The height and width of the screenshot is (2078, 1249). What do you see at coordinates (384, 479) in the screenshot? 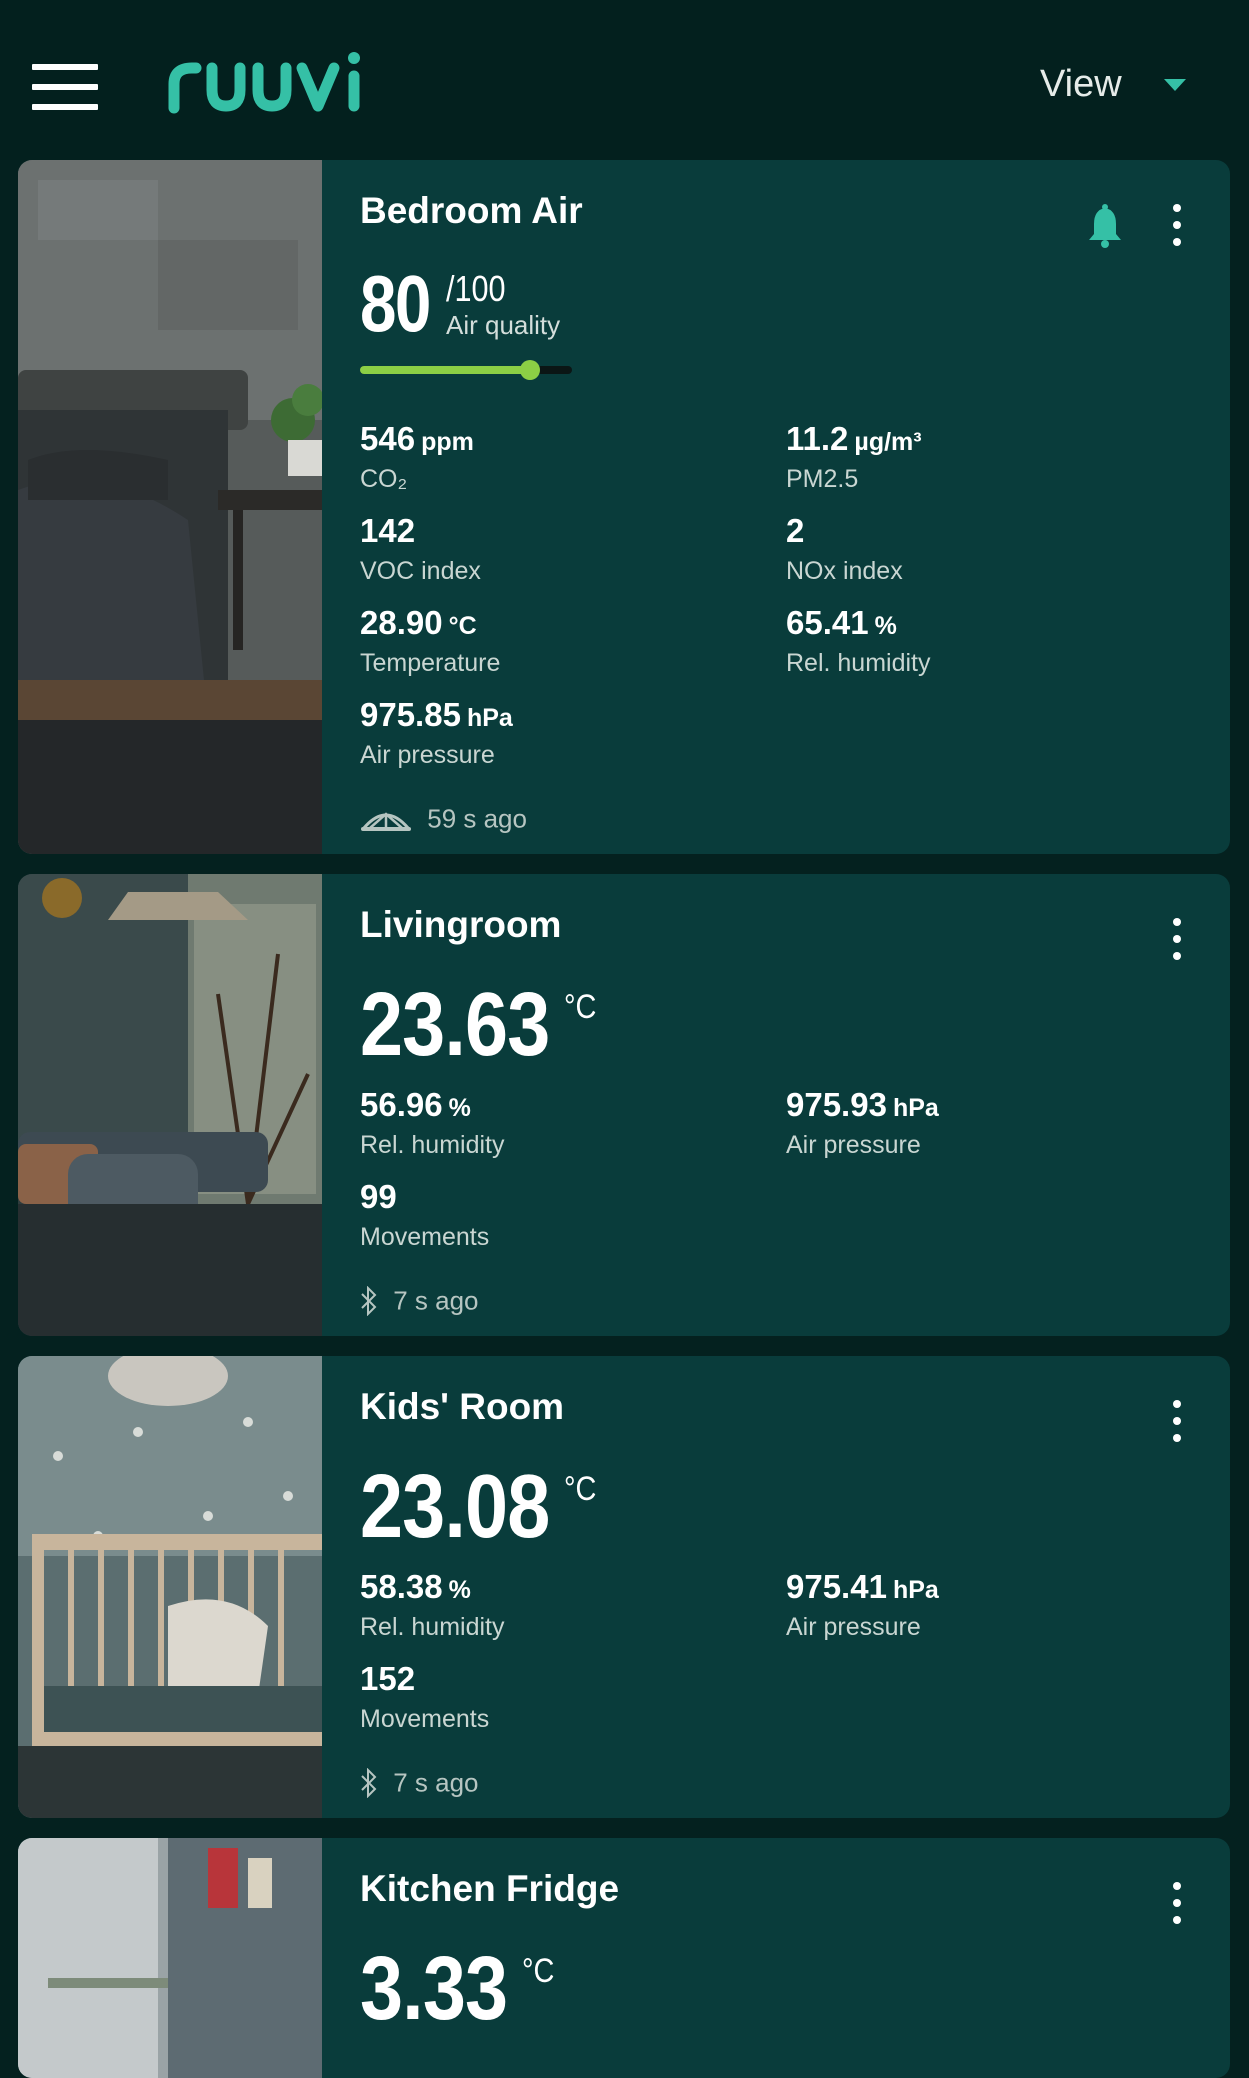
I see `metric-label: CO₂` at bounding box center [384, 479].